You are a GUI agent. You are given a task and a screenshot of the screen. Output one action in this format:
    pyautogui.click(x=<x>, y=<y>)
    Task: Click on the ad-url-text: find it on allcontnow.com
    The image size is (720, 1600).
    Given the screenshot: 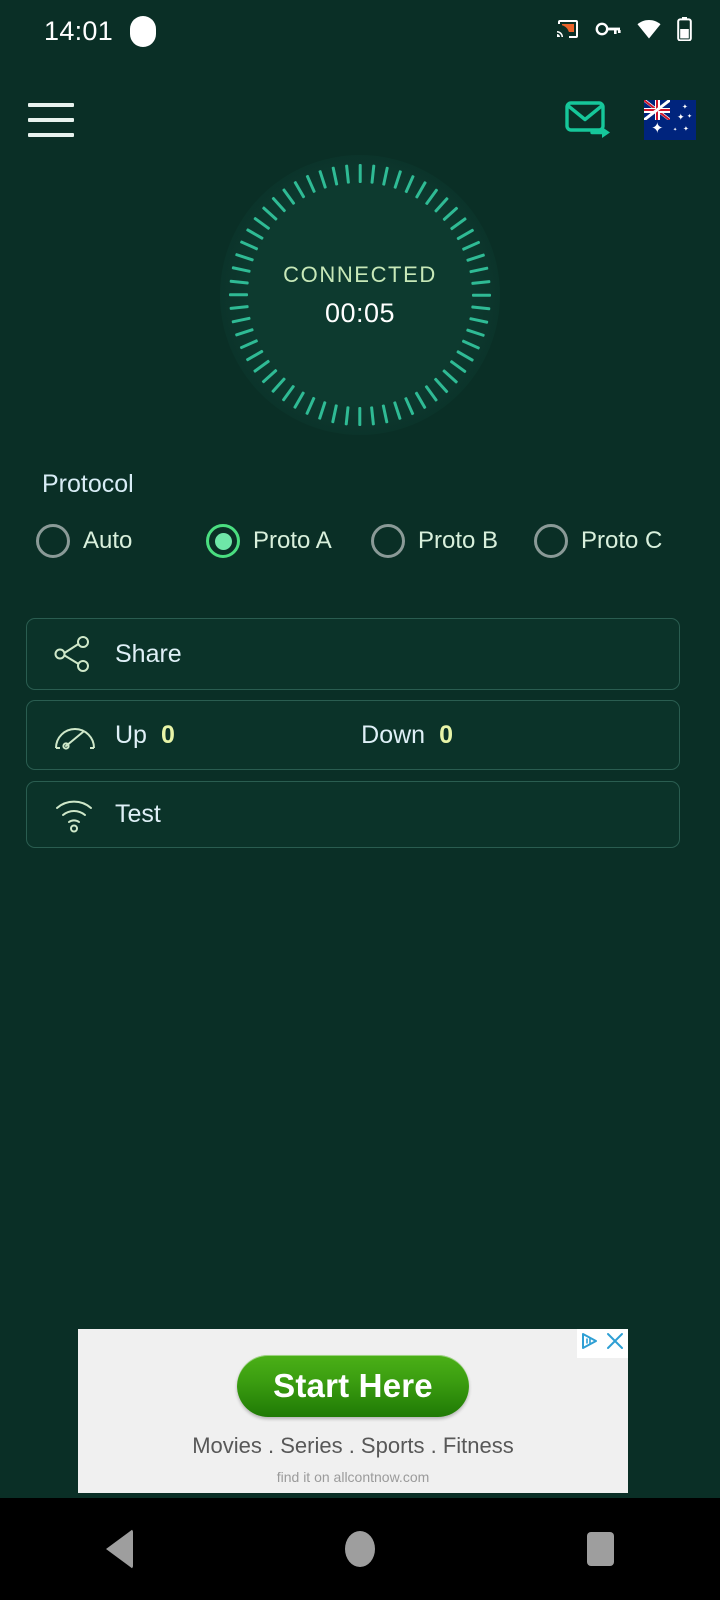 What is the action you would take?
    pyautogui.click(x=353, y=1477)
    